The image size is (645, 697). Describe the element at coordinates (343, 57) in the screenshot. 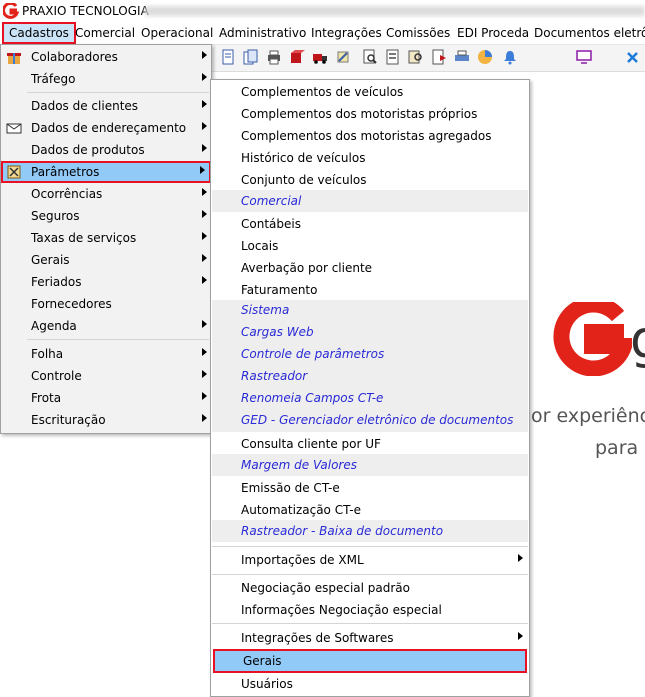

I see `tools-icon` at that location.